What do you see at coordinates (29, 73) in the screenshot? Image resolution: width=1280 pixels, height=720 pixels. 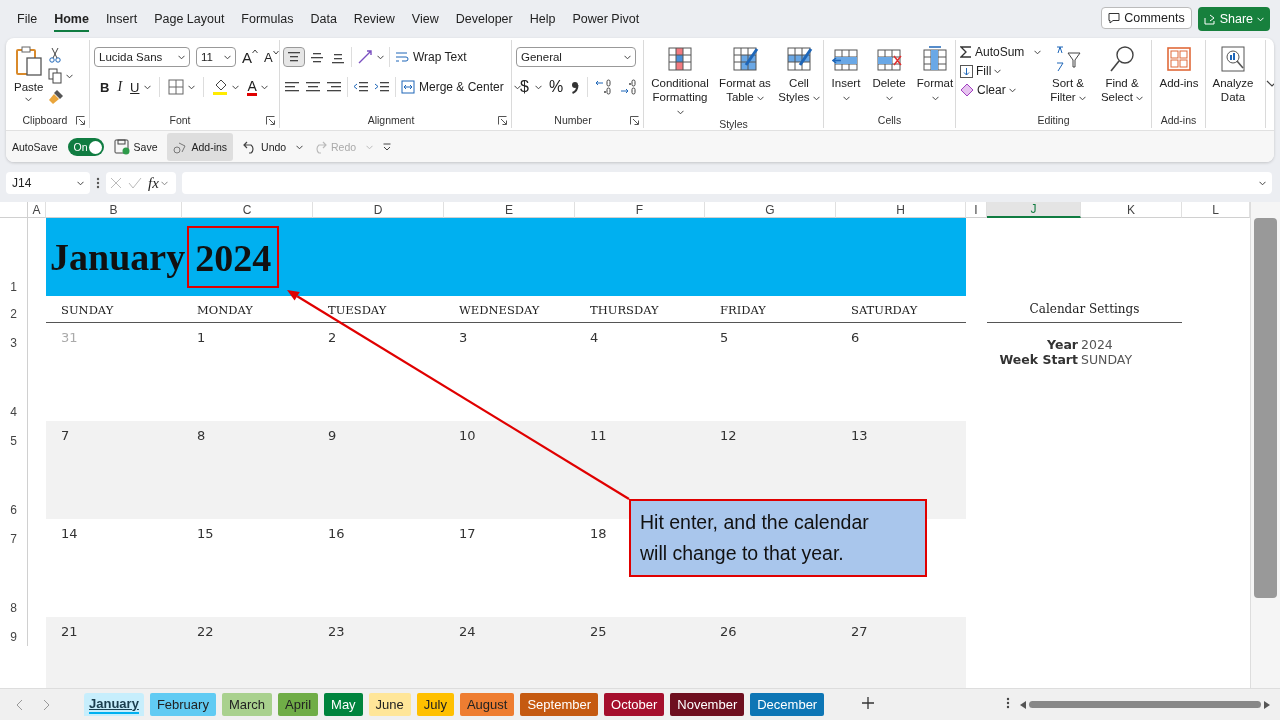 I see `paste-button: Paste` at bounding box center [29, 73].